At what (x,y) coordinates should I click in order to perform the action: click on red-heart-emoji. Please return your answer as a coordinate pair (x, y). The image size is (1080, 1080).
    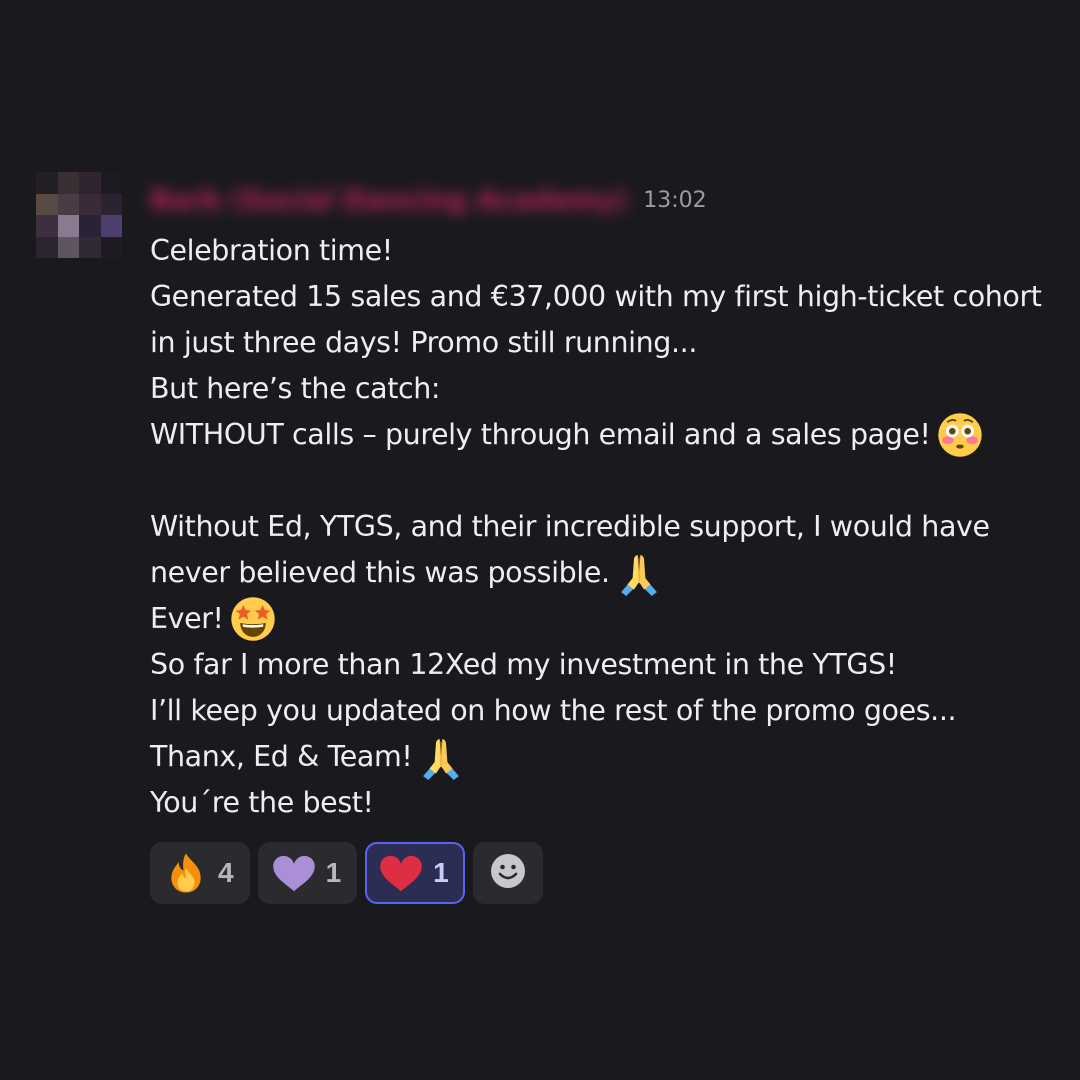
    Looking at the image, I should click on (401, 873).